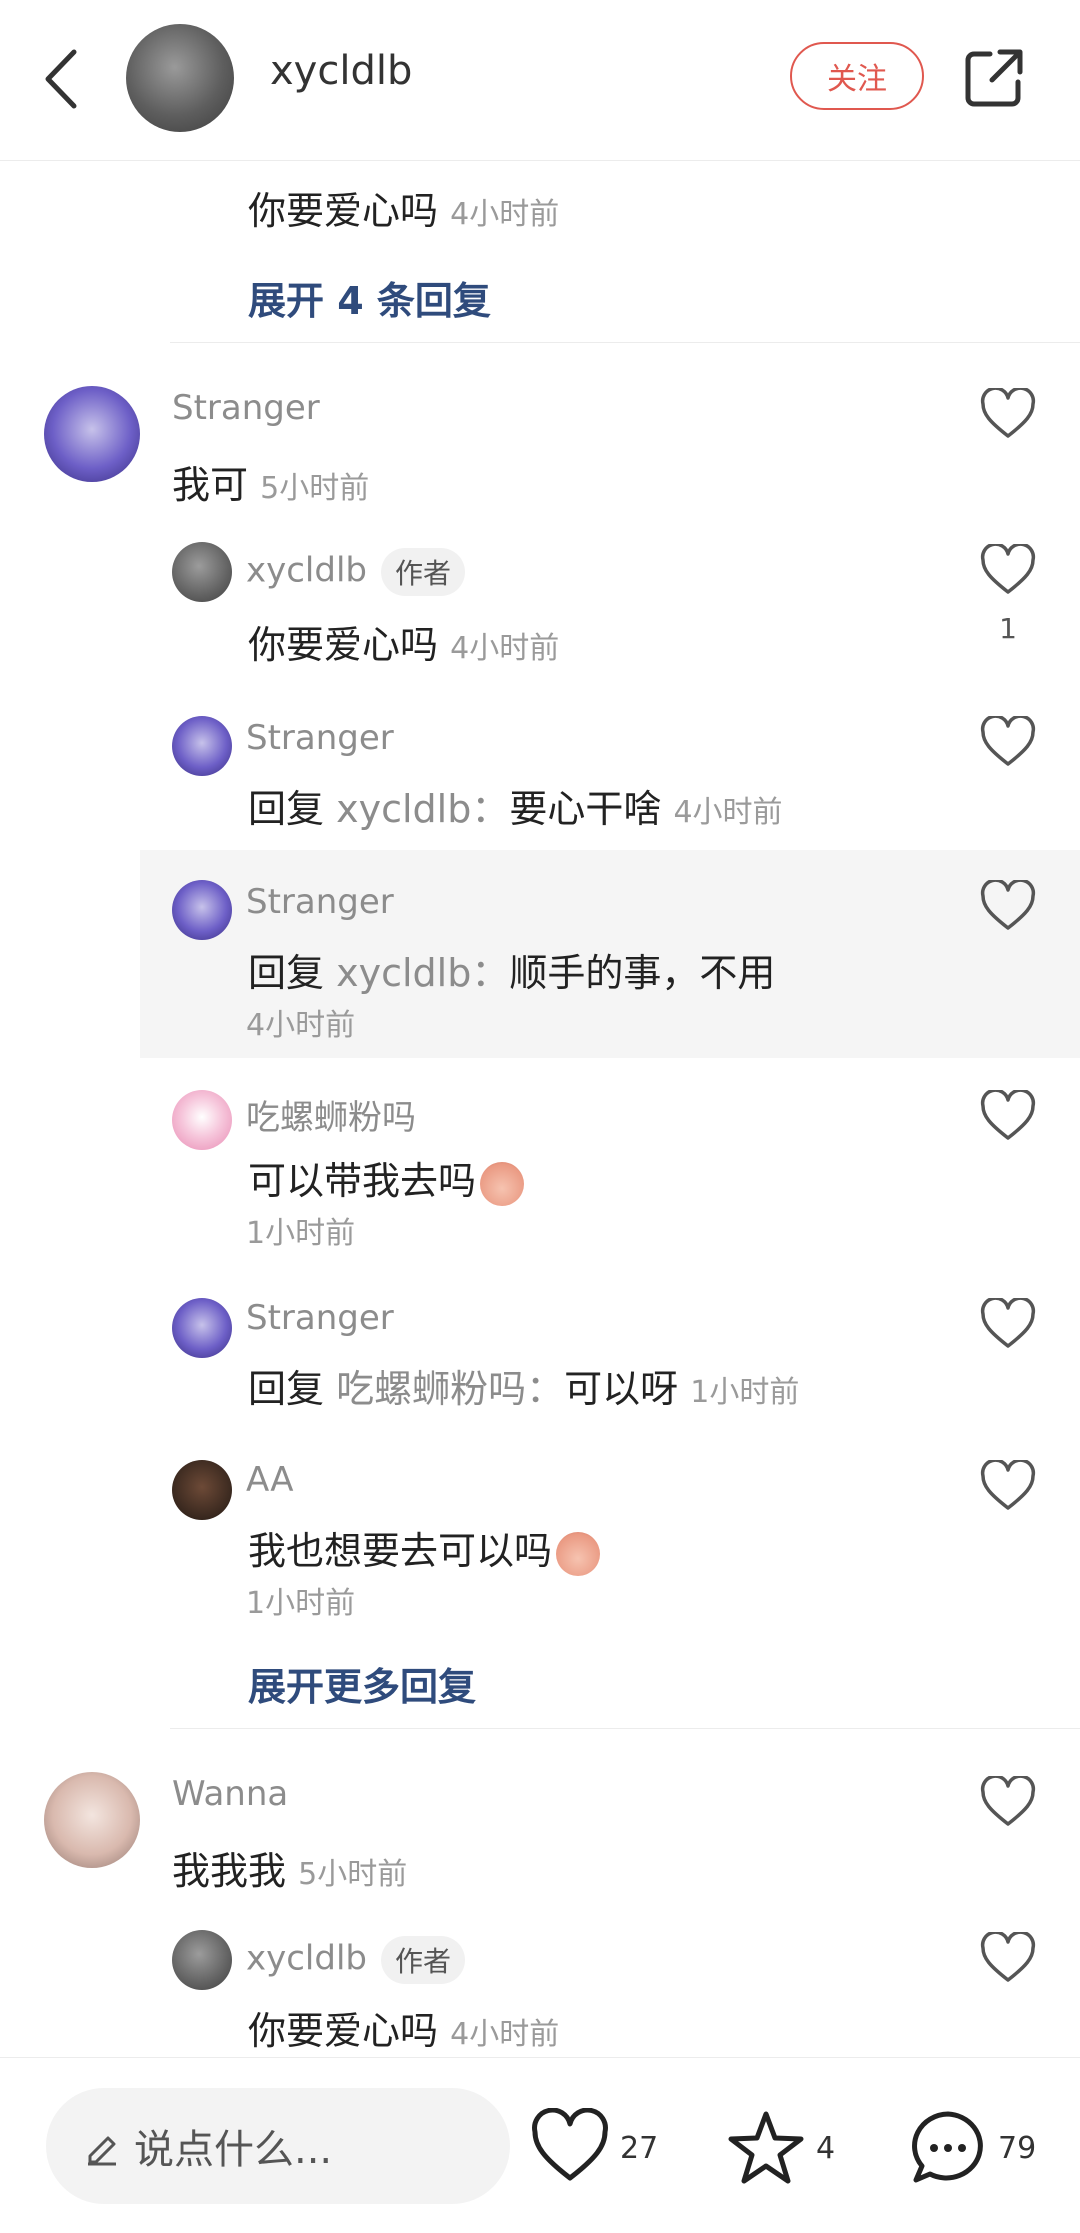 Image resolution: width=1080 pixels, height=2233 pixels. Describe the element at coordinates (290, 1871) in the screenshot. I see `comment-text: 我我我 5小时前` at that location.